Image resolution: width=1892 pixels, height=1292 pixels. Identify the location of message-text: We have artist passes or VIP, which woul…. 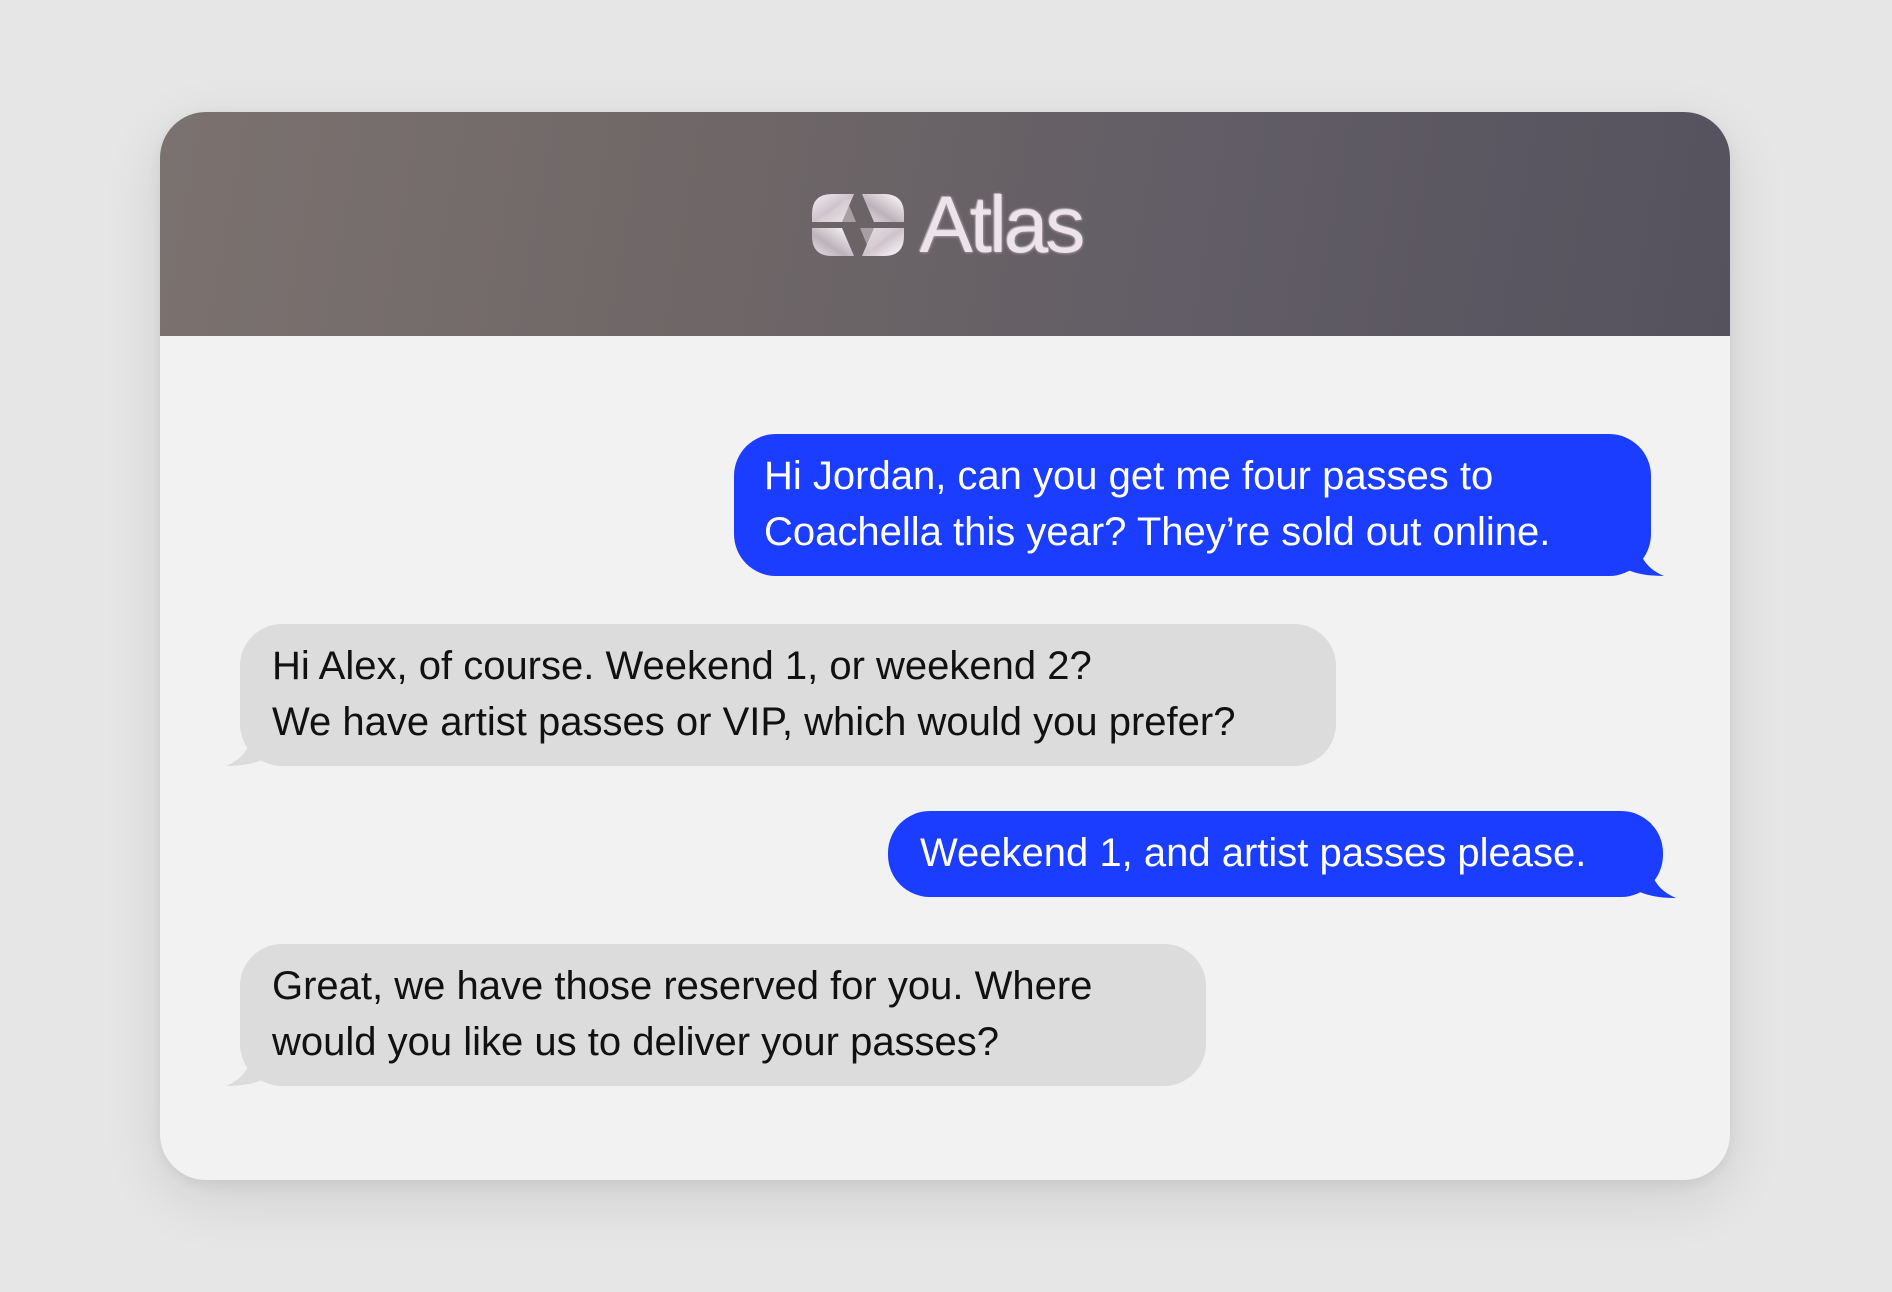
(754, 722).